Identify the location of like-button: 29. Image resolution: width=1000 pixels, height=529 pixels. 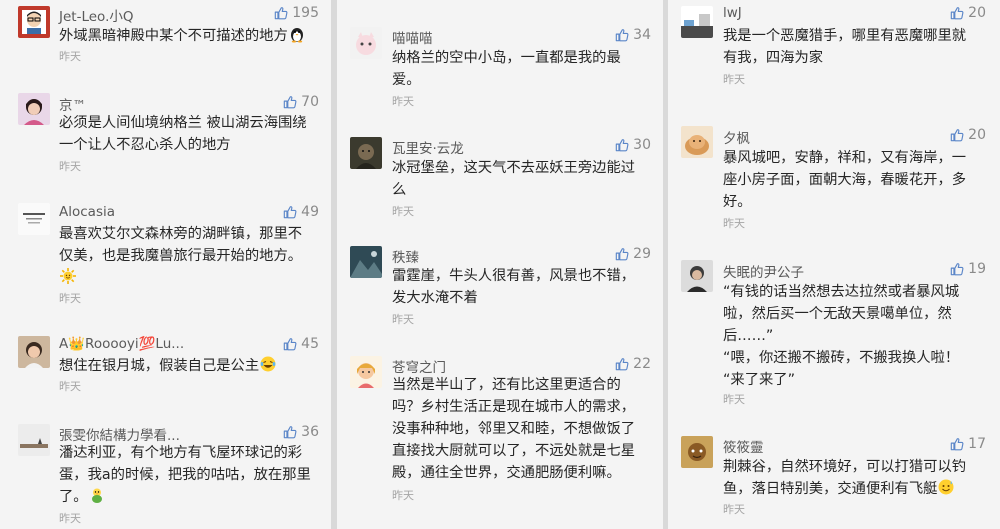
(633, 254).